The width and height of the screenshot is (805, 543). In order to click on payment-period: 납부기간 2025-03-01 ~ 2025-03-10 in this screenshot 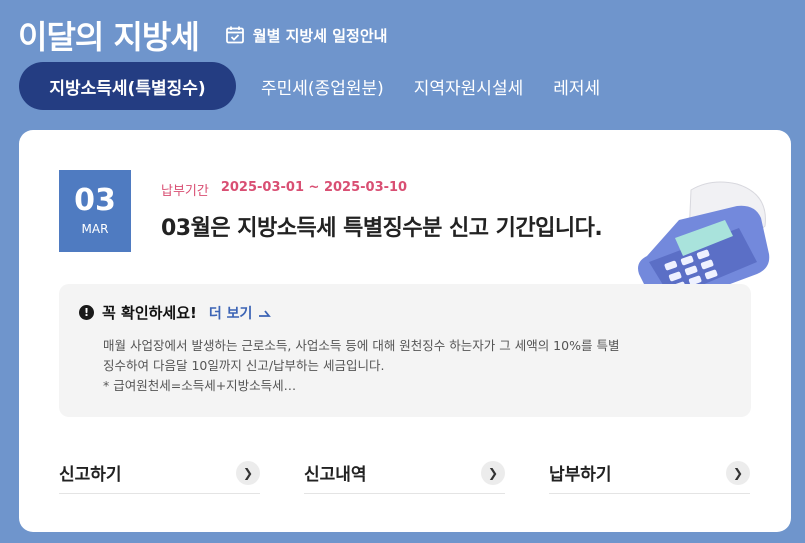, I will do `click(284, 189)`.